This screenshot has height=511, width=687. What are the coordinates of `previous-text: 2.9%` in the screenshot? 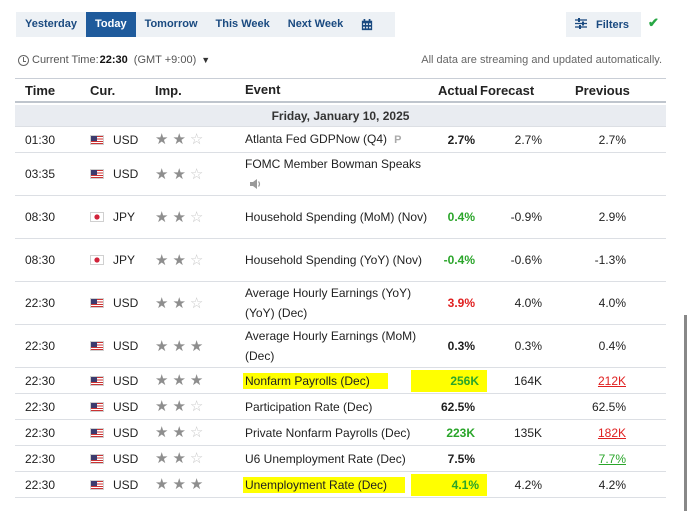 It's located at (612, 217).